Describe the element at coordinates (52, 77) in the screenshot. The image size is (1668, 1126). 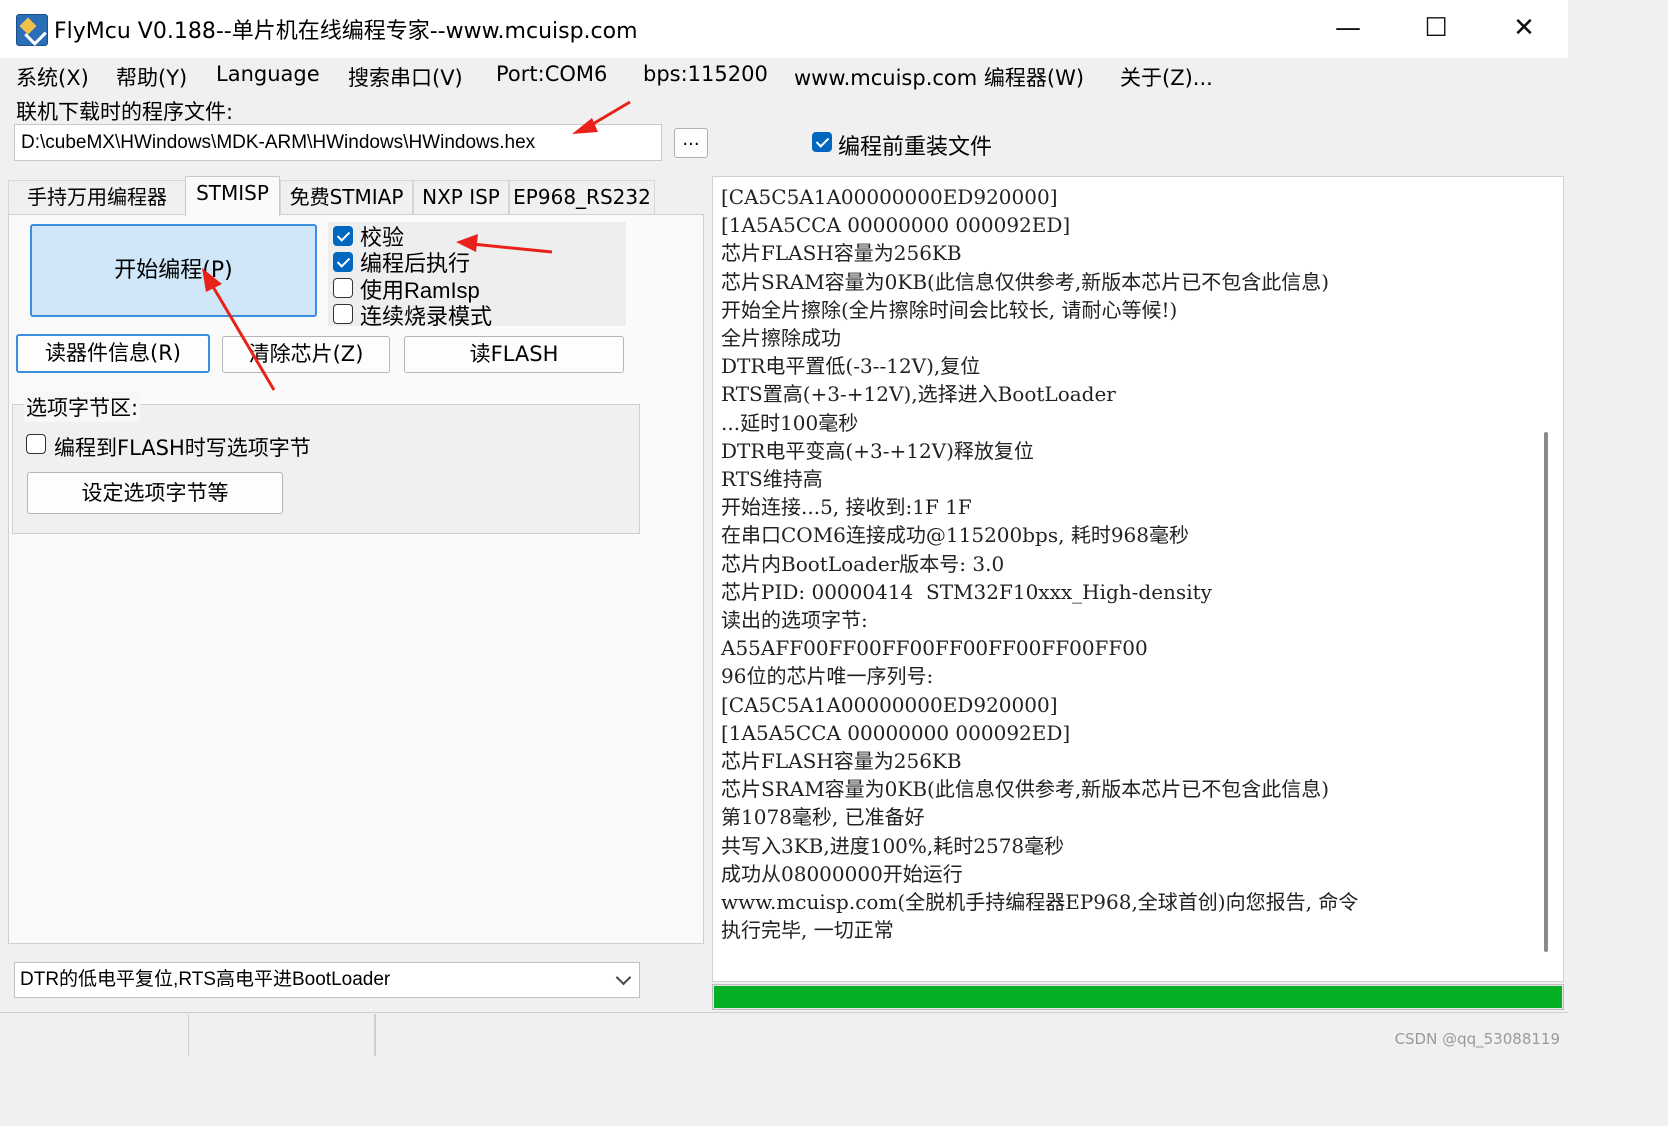
I see `menu-system: 系统(X)` at that location.